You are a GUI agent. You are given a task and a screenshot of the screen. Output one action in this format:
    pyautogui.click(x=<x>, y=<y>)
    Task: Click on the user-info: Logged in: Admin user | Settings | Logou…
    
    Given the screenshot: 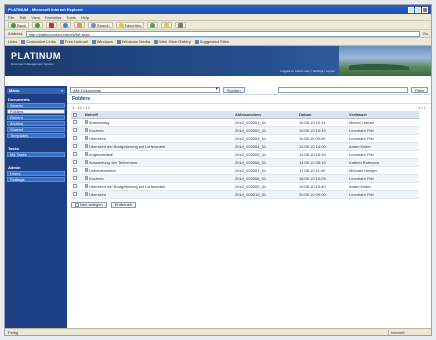 What is the action you would take?
    pyautogui.click(x=307, y=71)
    